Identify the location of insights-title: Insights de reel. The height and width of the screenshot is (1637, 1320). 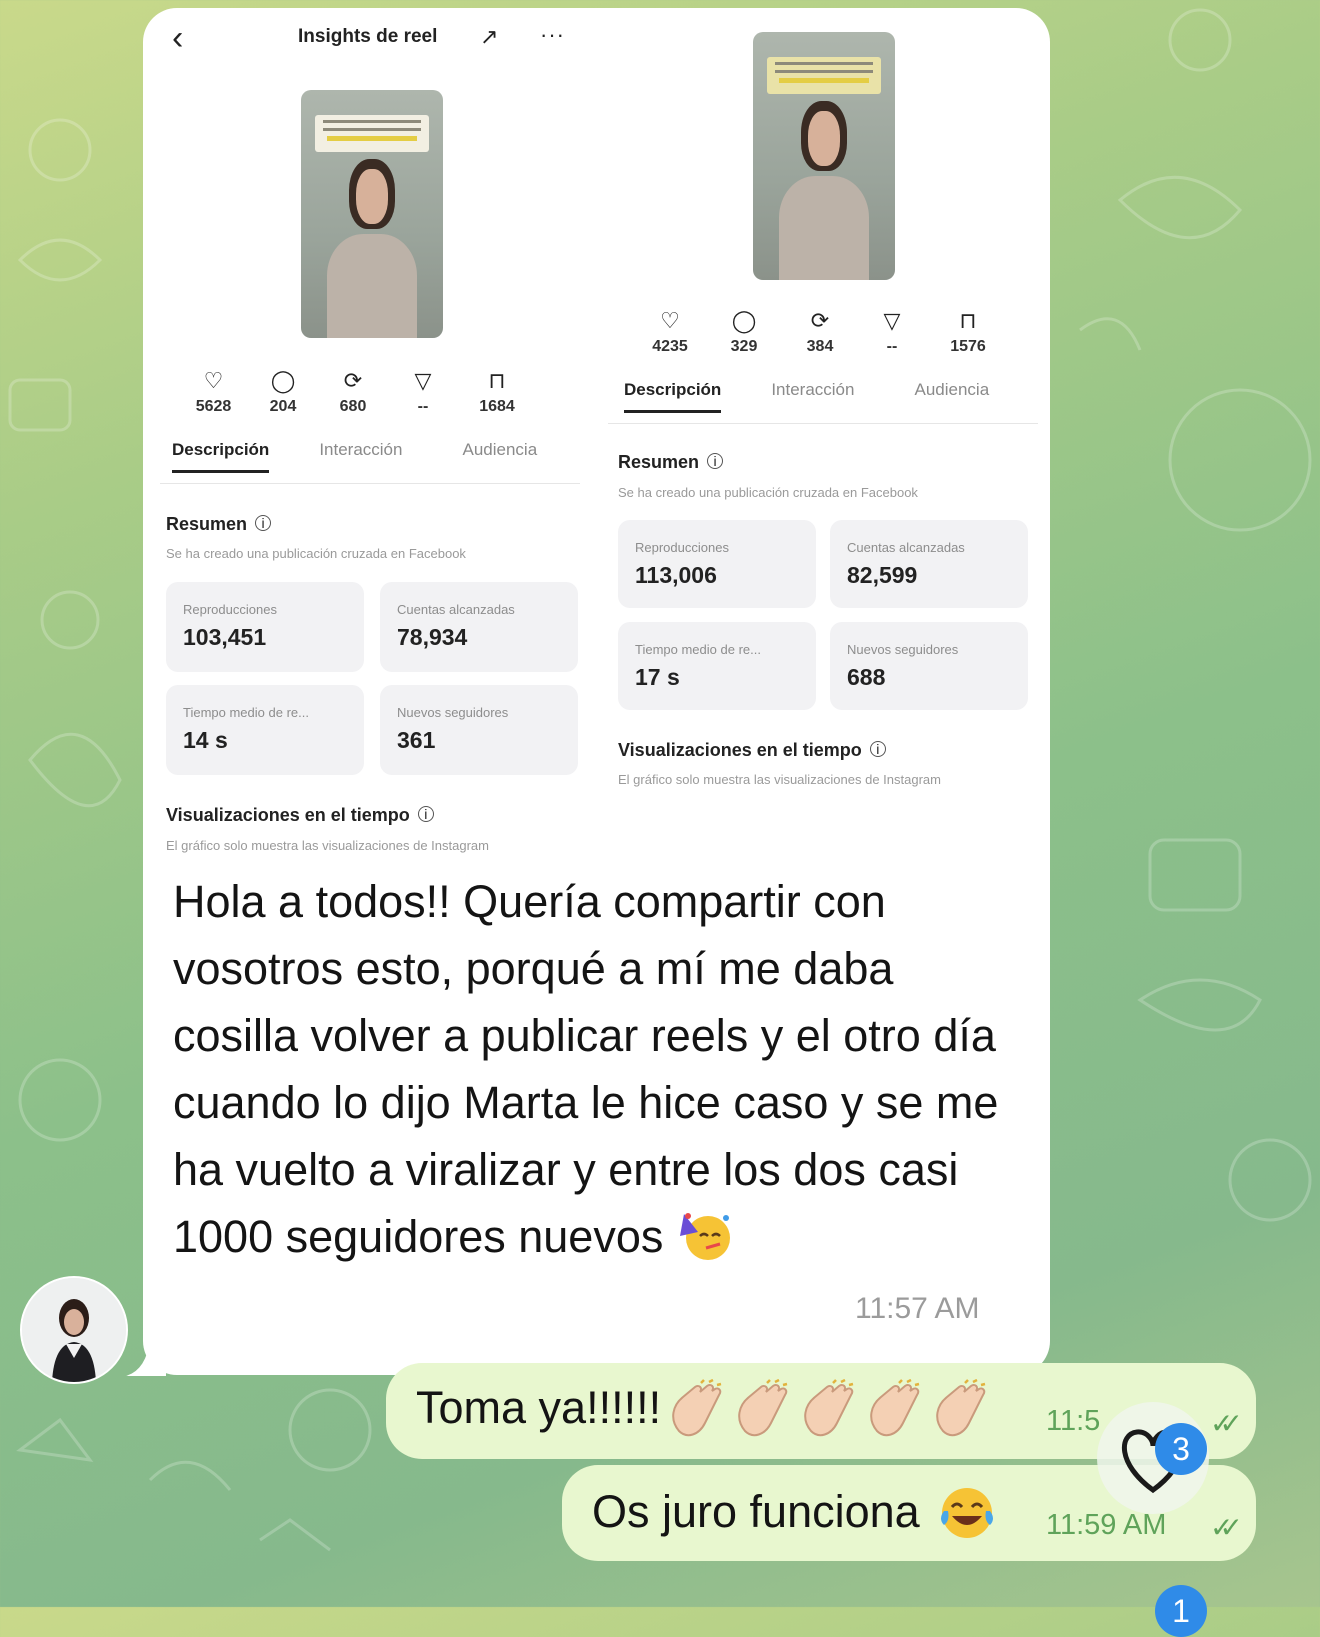
(368, 36).